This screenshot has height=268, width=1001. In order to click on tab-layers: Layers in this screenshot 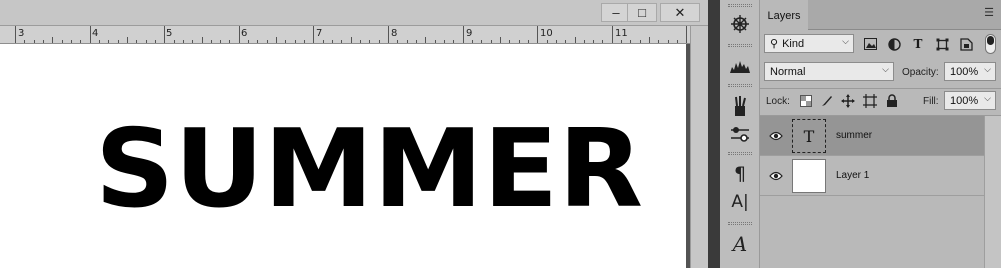, I will do `click(784, 15)`.